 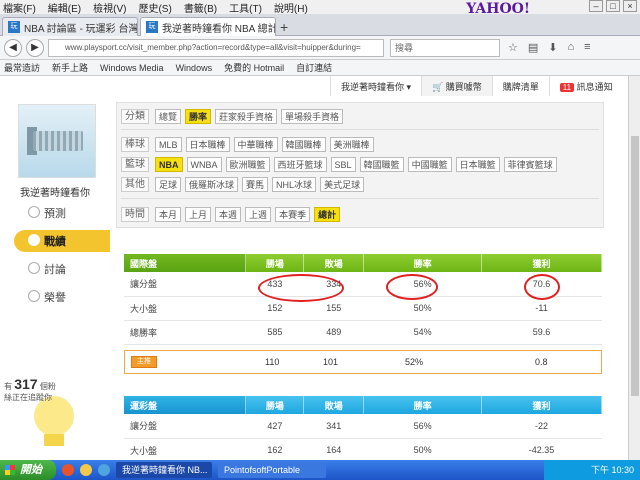 I want to click on close-window-button: ×, so click(x=630, y=6).